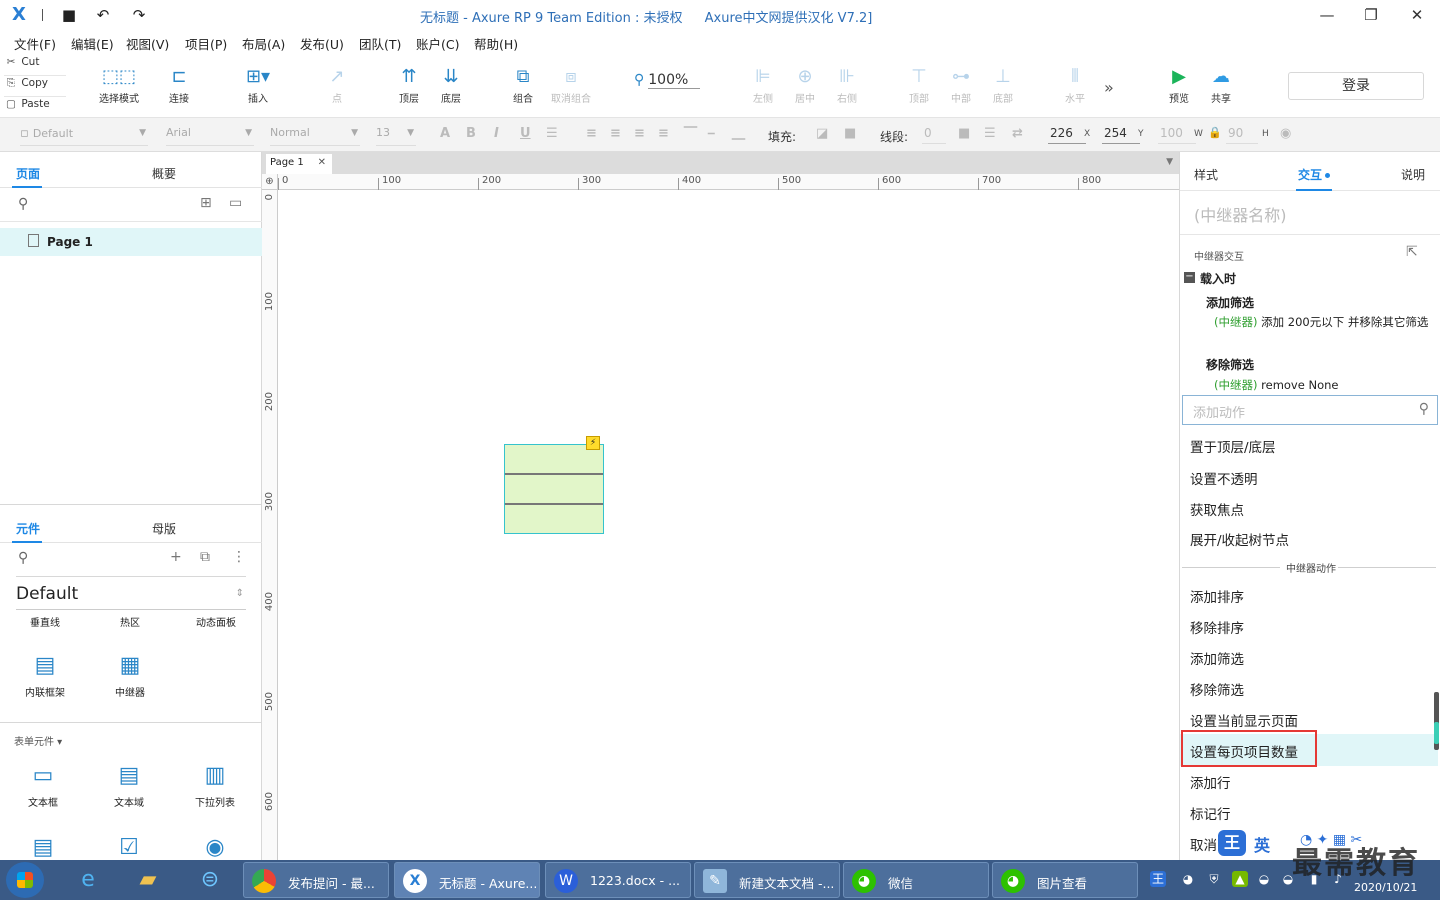  Describe the element at coordinates (1240, 214) in the screenshot. I see `repeater-name-input: (中继器名称)` at that location.